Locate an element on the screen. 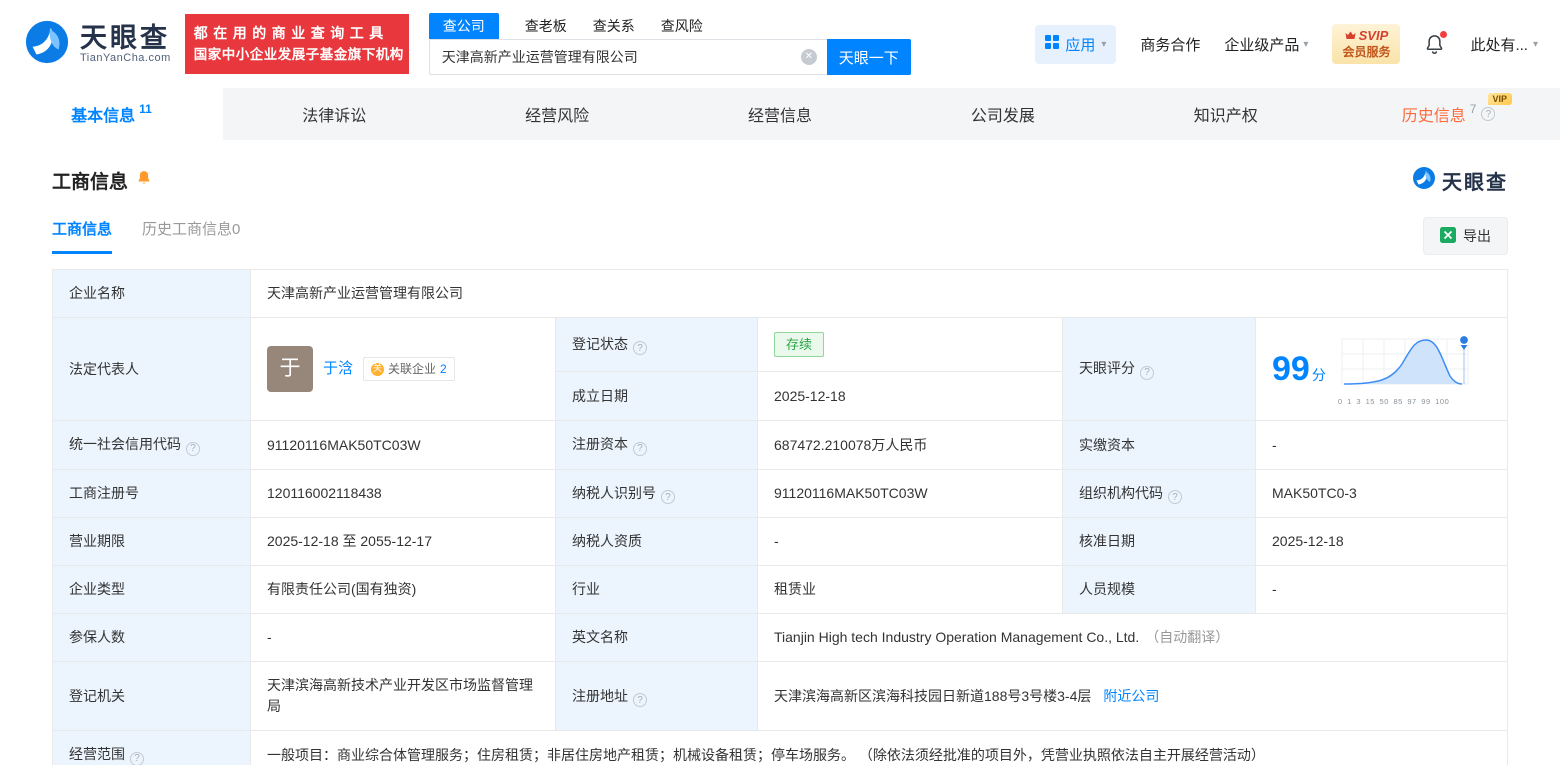 The width and height of the screenshot is (1560, 765). enterprise-products-label: 企业级产品 is located at coordinates (1262, 45).